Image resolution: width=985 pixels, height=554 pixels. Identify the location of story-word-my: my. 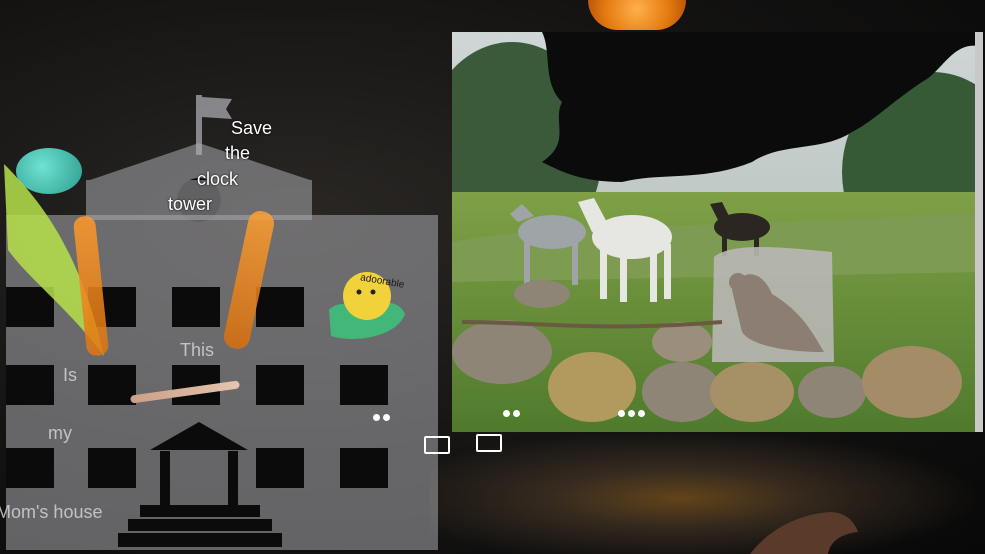
(60, 433).